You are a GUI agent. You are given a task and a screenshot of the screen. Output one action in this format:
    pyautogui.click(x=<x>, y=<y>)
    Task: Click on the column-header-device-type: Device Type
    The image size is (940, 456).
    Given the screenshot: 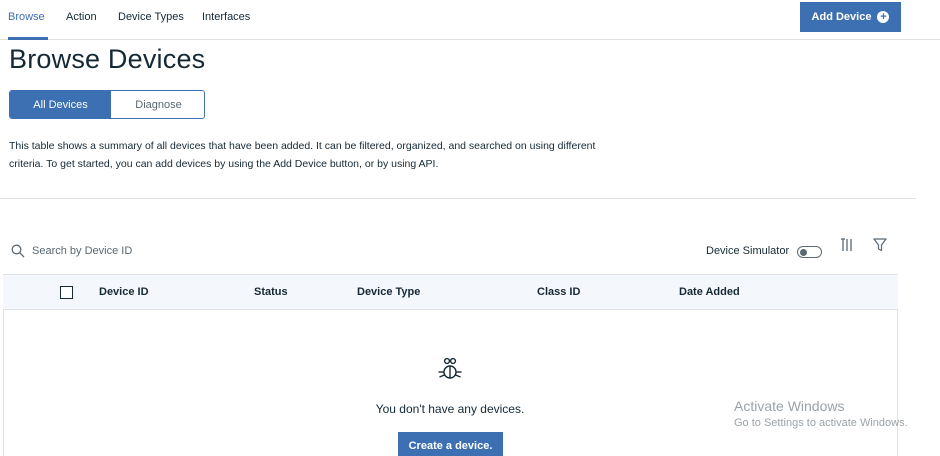 What is the action you would take?
    pyautogui.click(x=388, y=292)
    